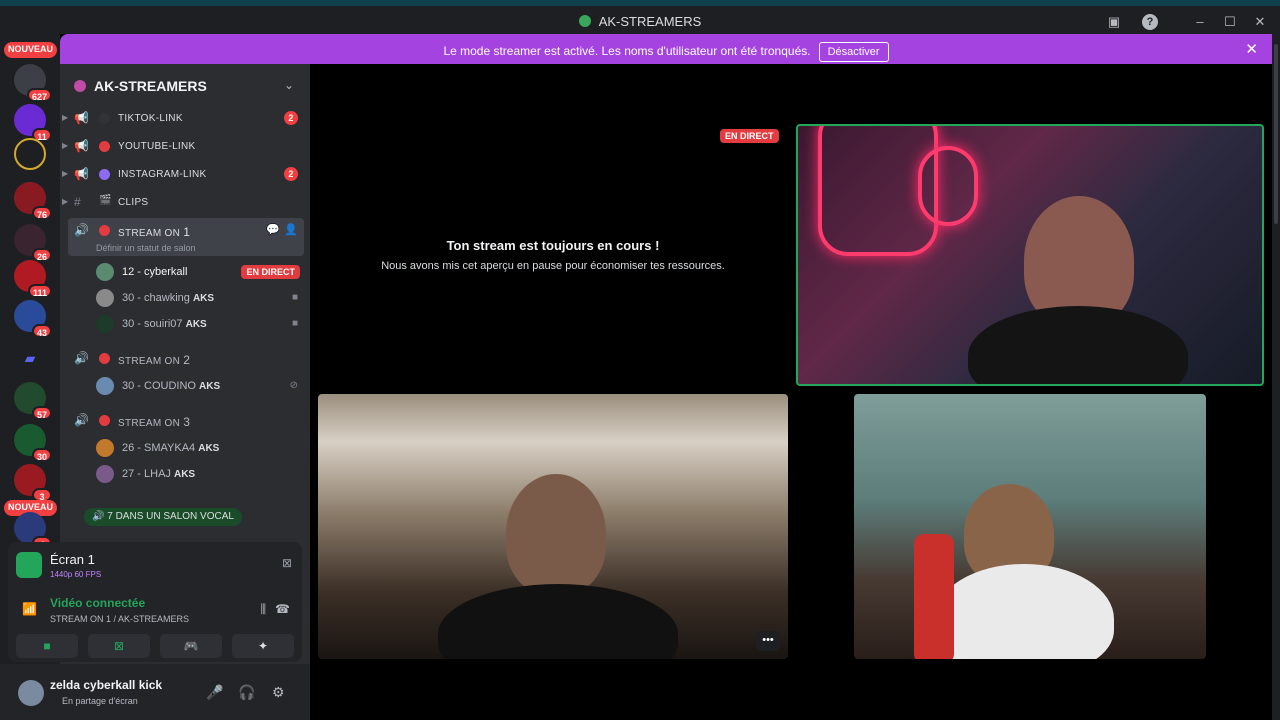 The image size is (1280, 720). Describe the element at coordinates (263, 609) in the screenshot. I see `noise-suppression-icon: ⫼` at that location.